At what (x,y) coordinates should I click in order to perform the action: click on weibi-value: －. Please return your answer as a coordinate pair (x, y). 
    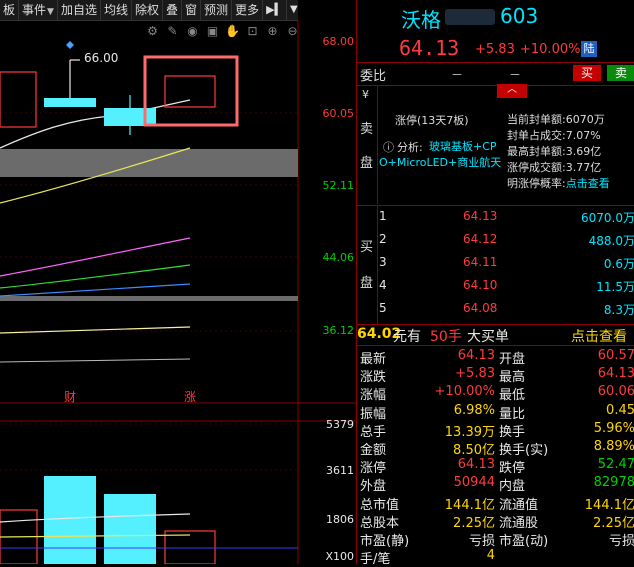
    Looking at the image, I should click on (457, 75).